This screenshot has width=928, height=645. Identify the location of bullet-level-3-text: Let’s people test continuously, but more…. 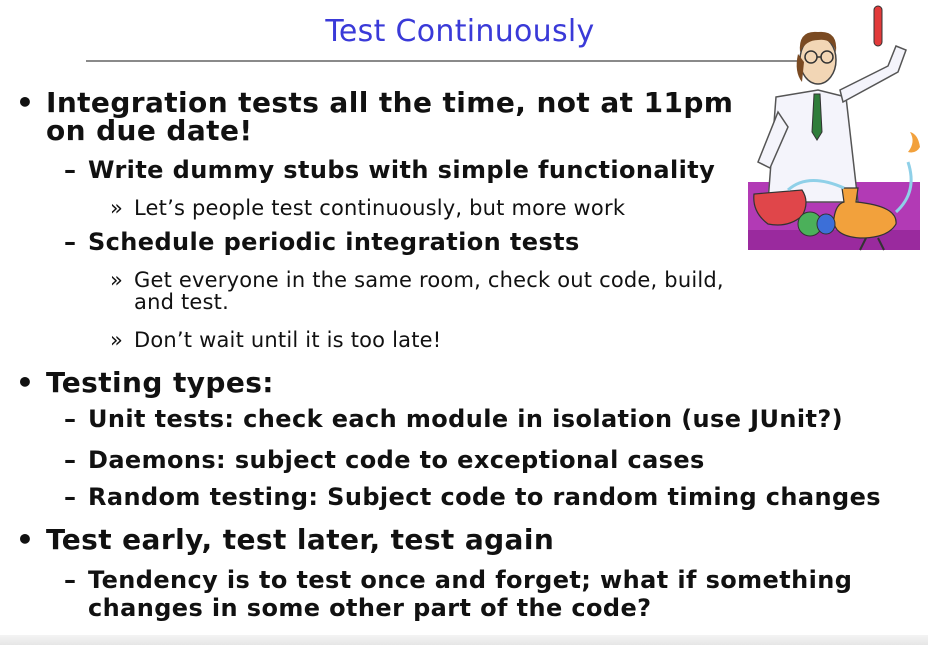
(380, 208).